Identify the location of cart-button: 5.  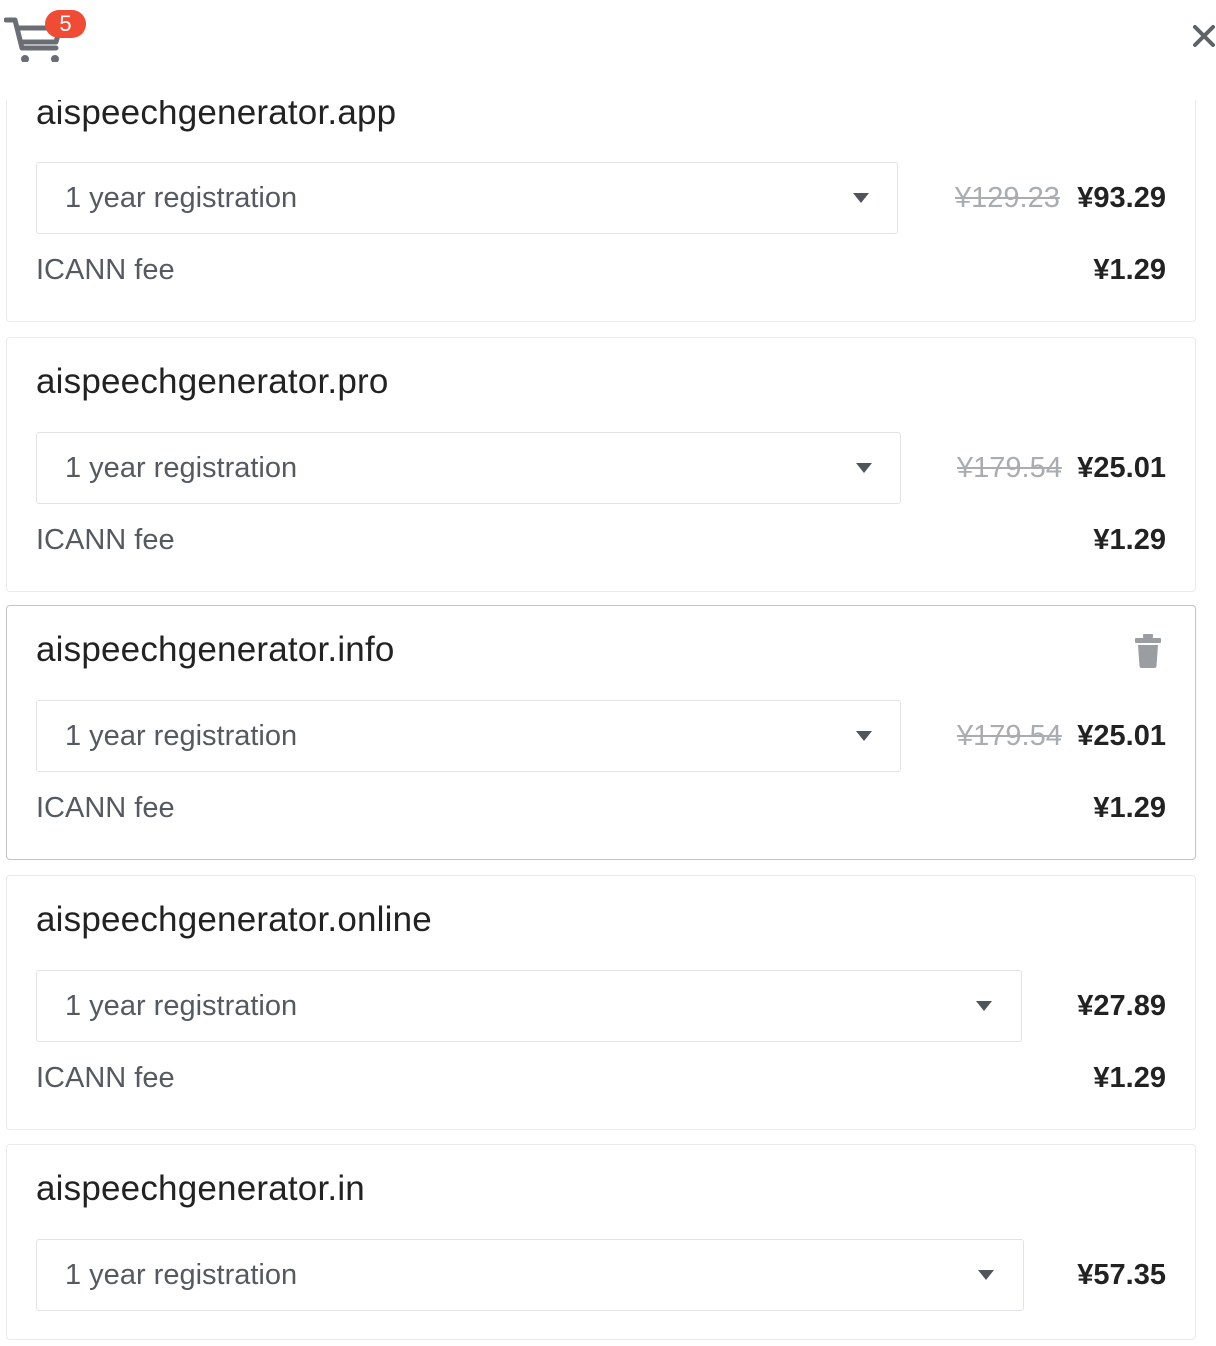
(45, 36).